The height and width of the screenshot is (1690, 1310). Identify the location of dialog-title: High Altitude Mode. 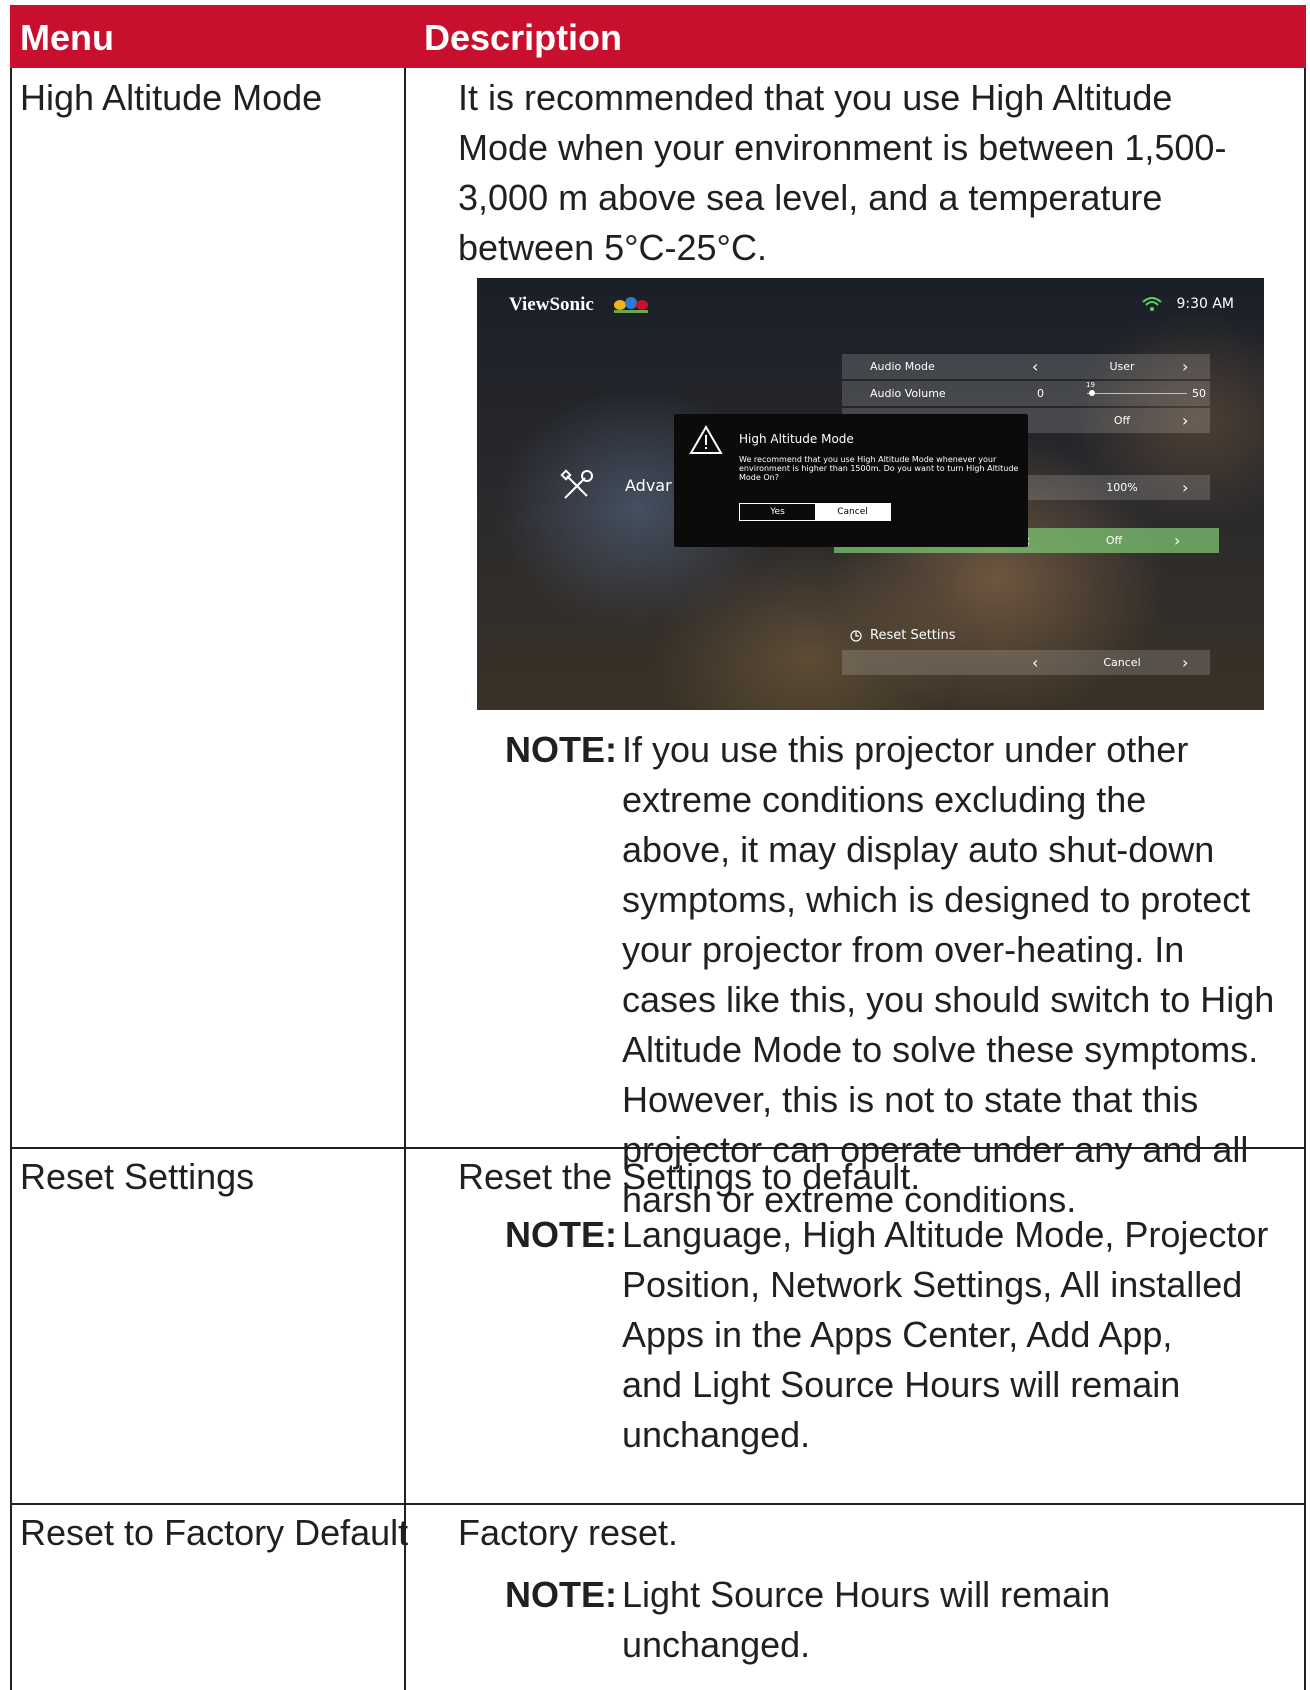
(796, 439).